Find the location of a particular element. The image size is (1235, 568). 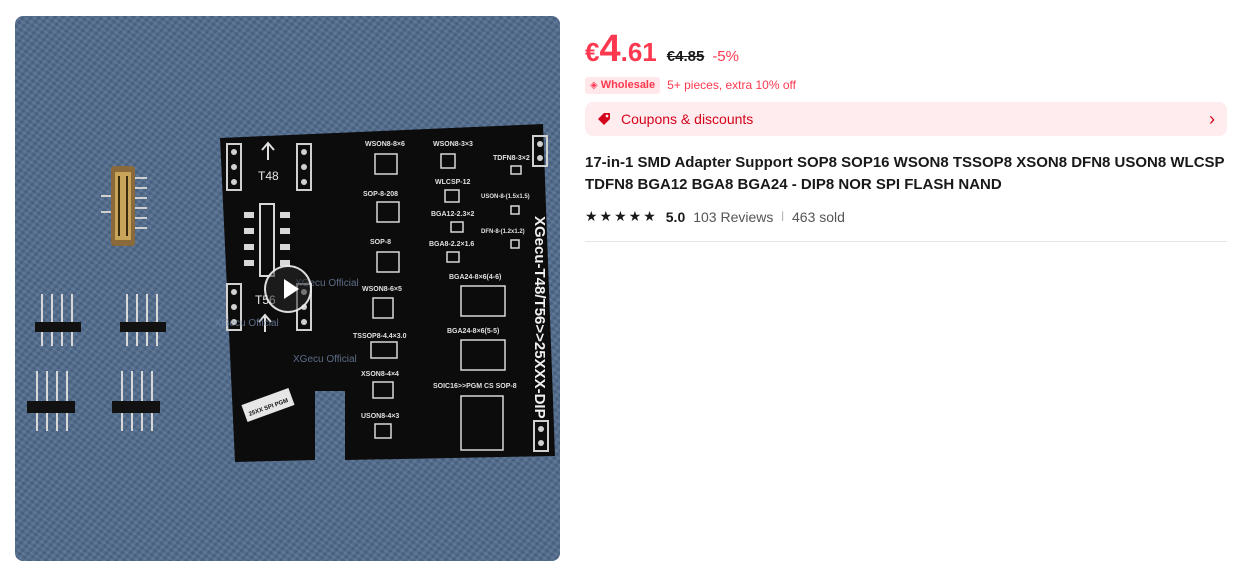

tag-icon: ◈ is located at coordinates (594, 85).